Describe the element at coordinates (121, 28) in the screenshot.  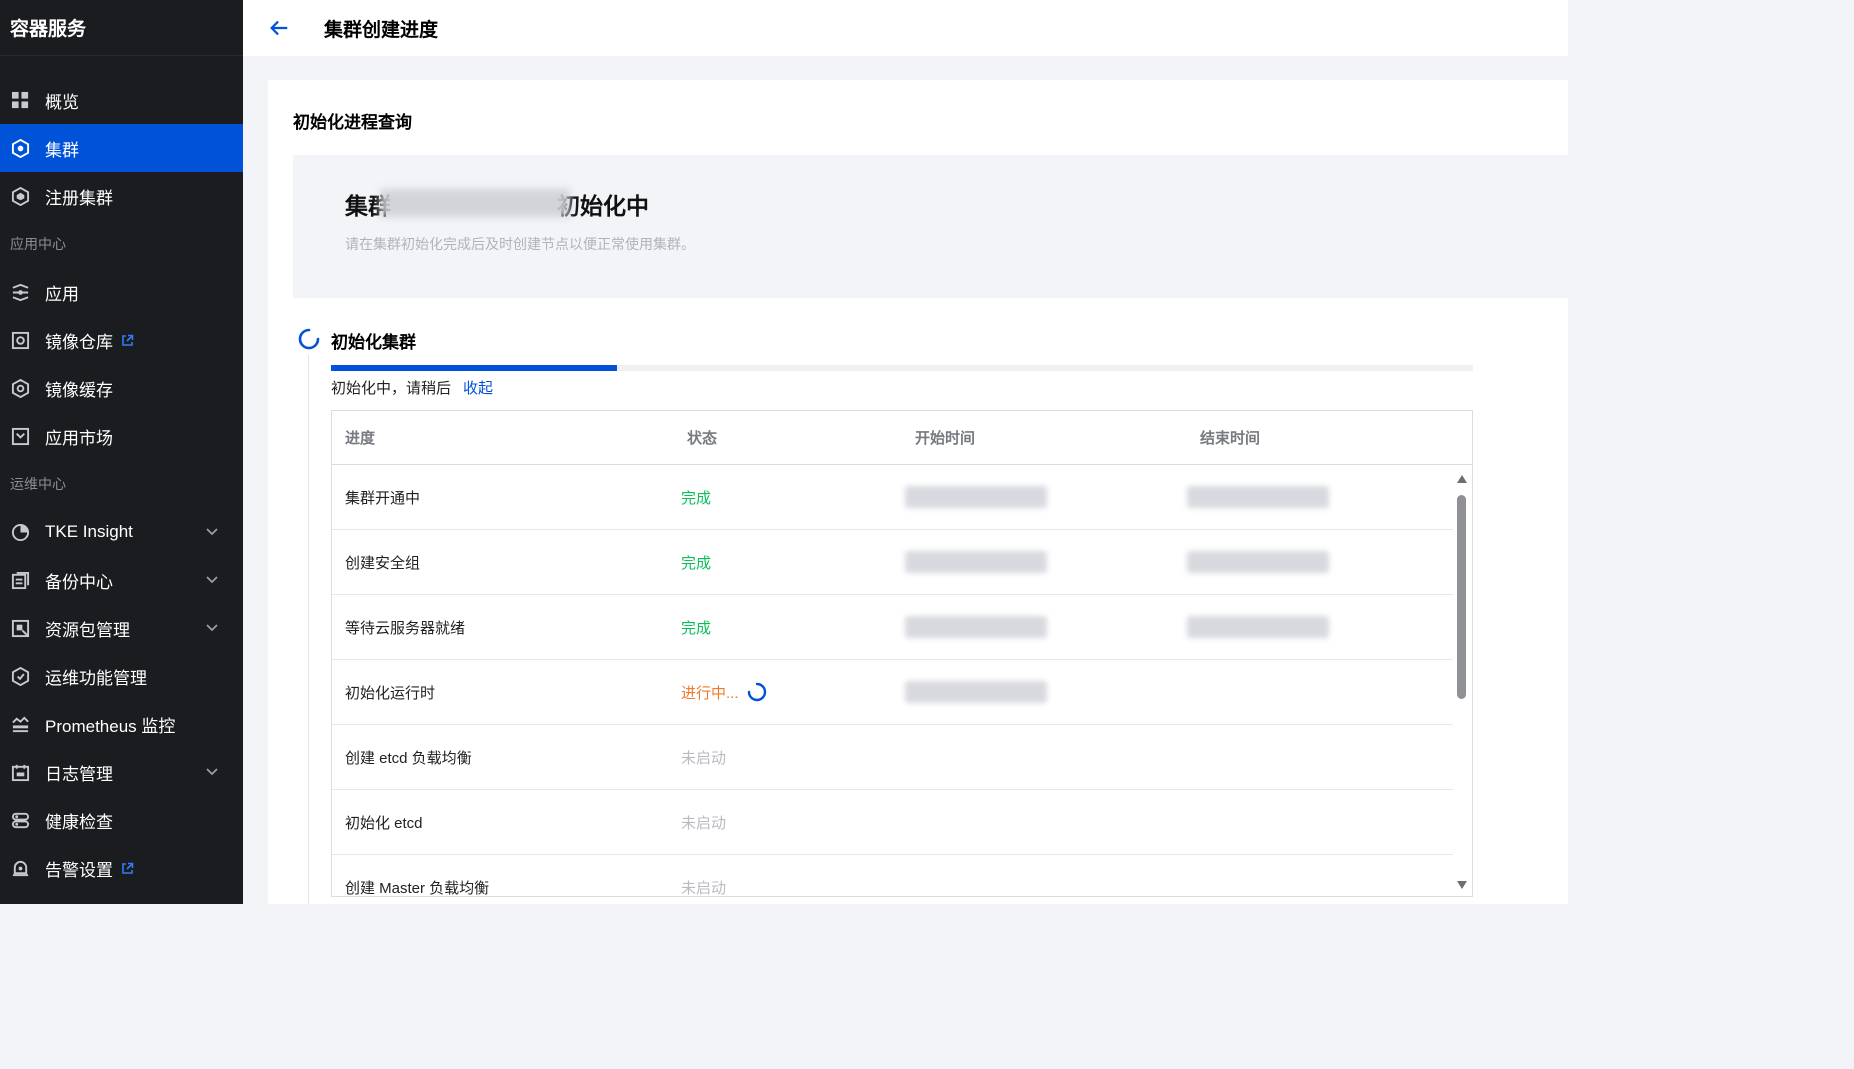
I see `brand-title: 容器服务` at that location.